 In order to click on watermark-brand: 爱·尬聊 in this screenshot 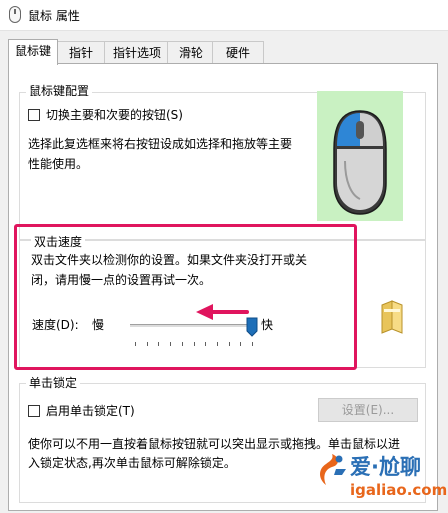, I will do `click(385, 467)`.